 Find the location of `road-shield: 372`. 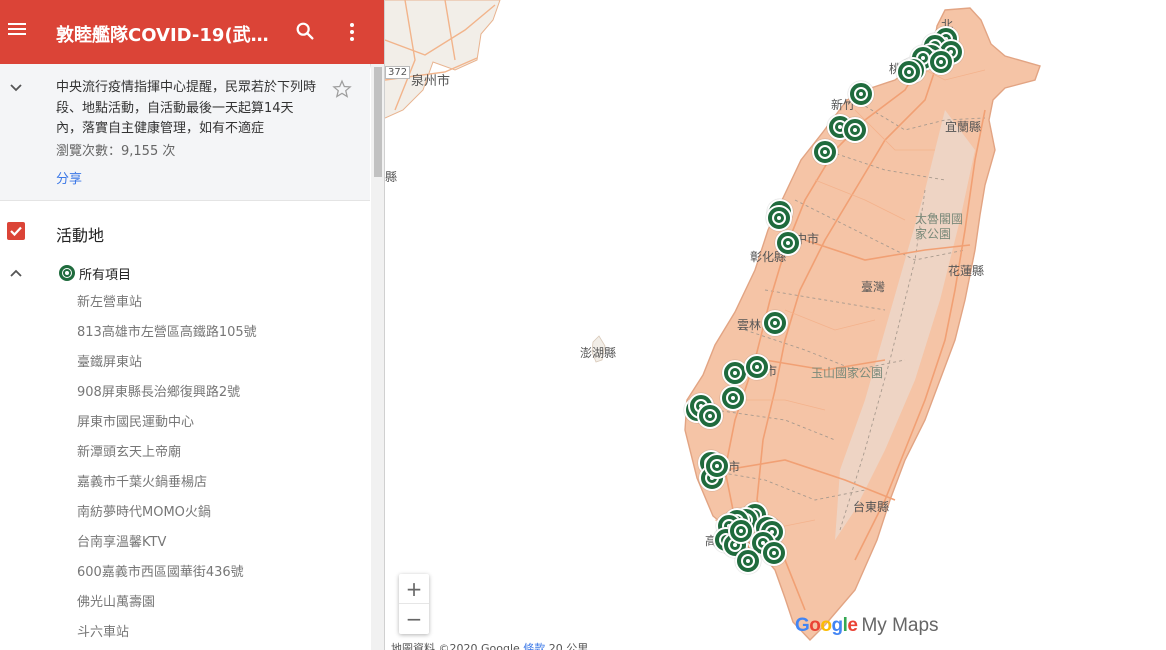

road-shield: 372 is located at coordinates (398, 72).